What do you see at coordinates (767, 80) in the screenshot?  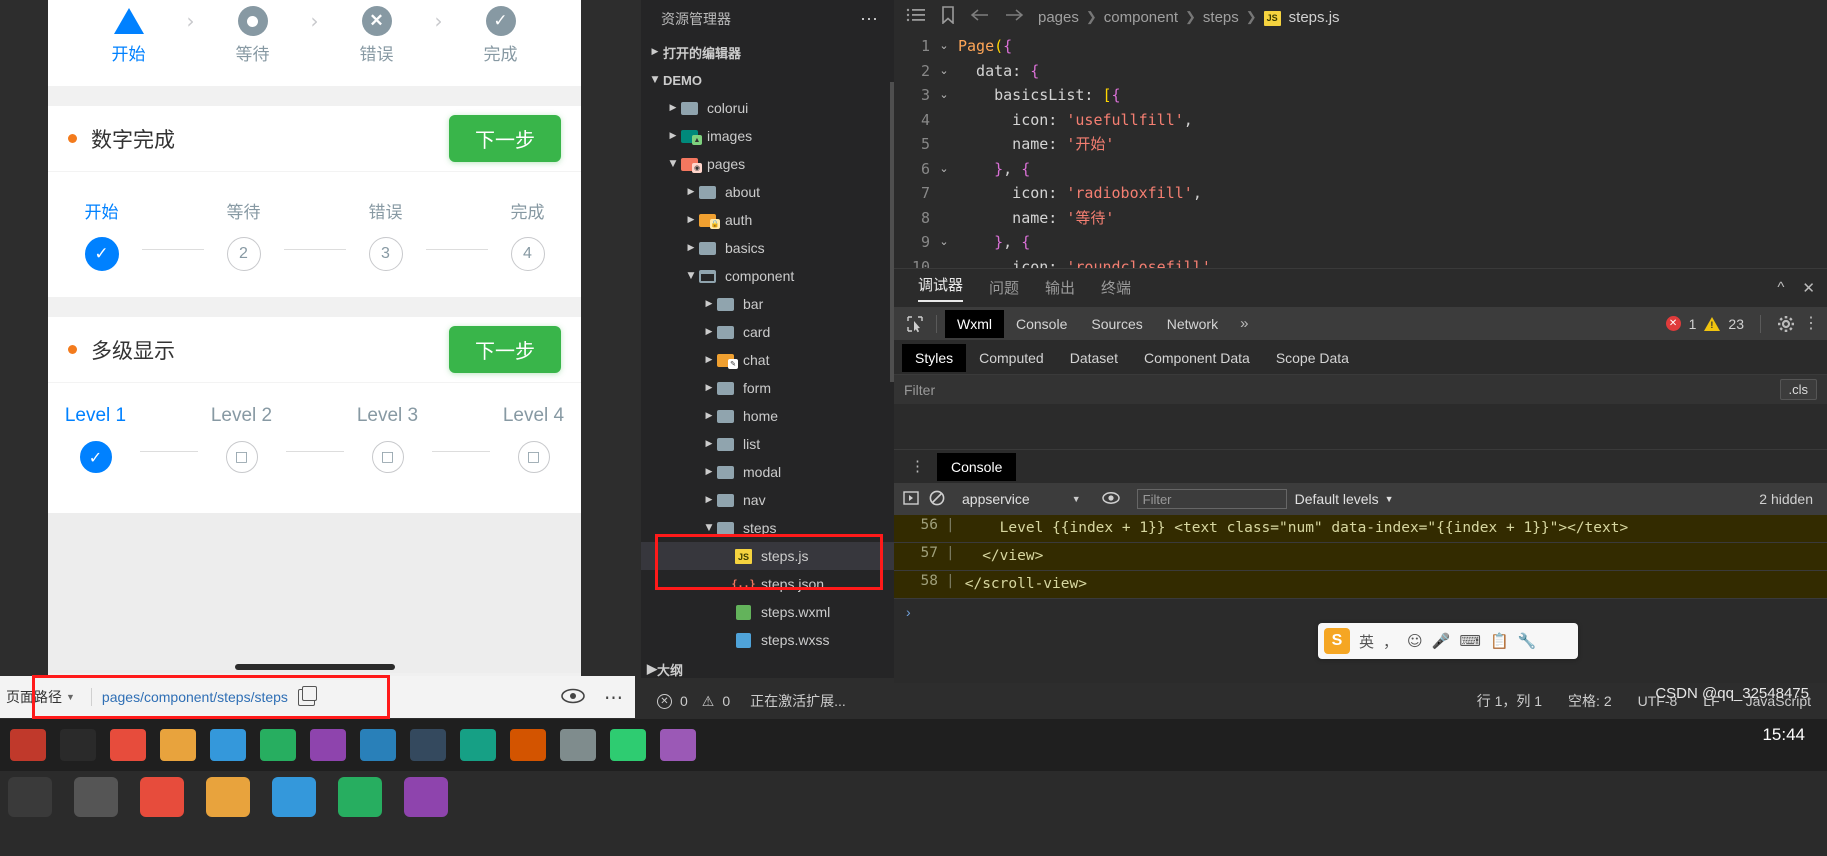 I see `explorer-section-demo: ▼ DEMO` at bounding box center [767, 80].